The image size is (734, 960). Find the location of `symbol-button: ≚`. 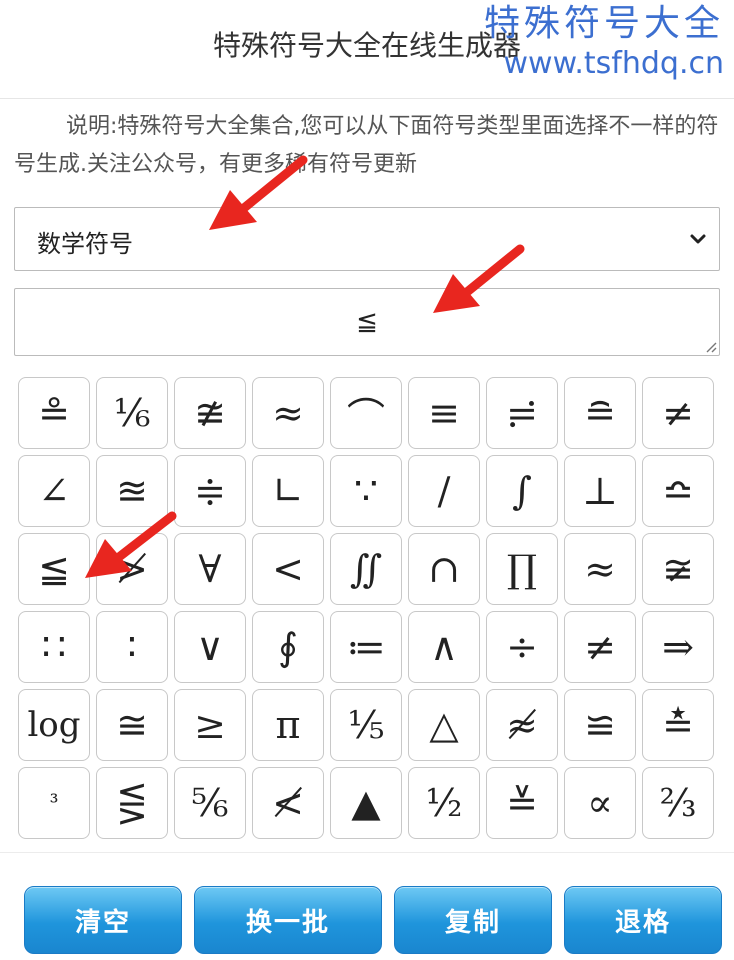

symbol-button: ≚ is located at coordinates (522, 803).